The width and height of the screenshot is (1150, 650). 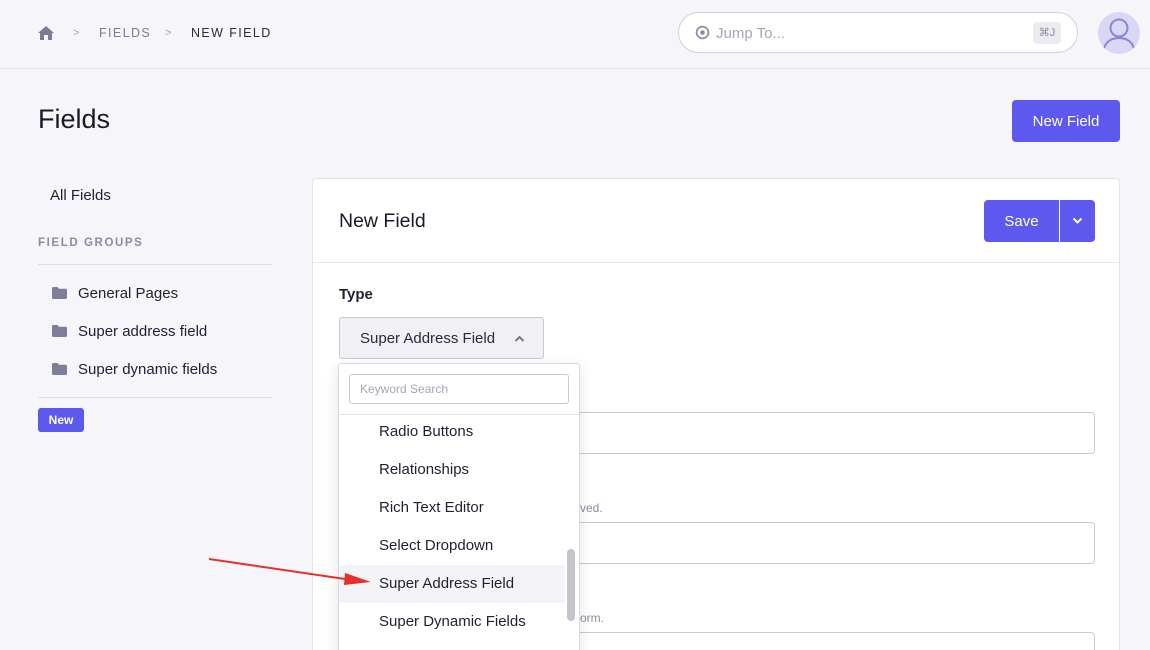 What do you see at coordinates (46, 33) in the screenshot?
I see `home-icon` at bounding box center [46, 33].